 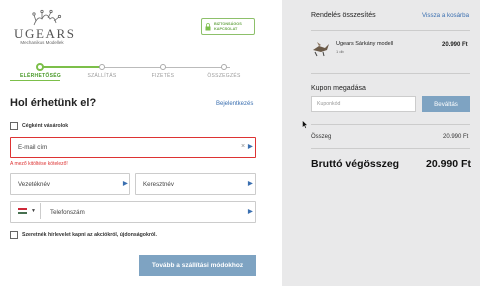 I want to click on lock-icon, so click(x=208, y=26).